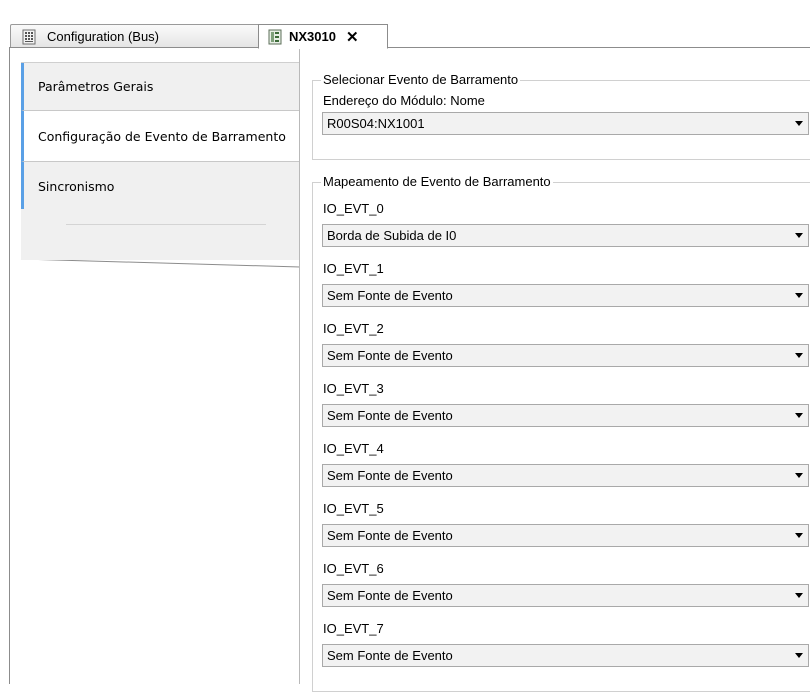 This screenshot has height=692, width=810. Describe the element at coordinates (390, 475) in the screenshot. I see `io-evt-4-value: Sem Fonte de Evento` at that location.